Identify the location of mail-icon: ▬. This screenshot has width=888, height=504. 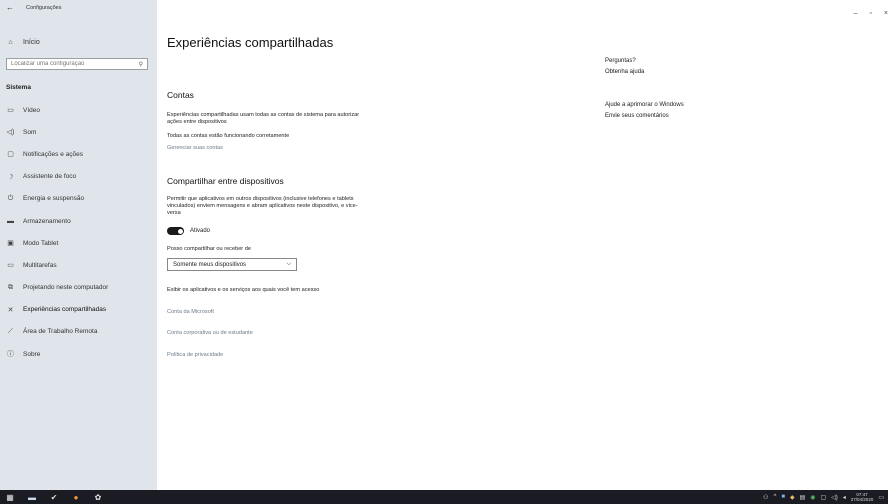
(32, 497).